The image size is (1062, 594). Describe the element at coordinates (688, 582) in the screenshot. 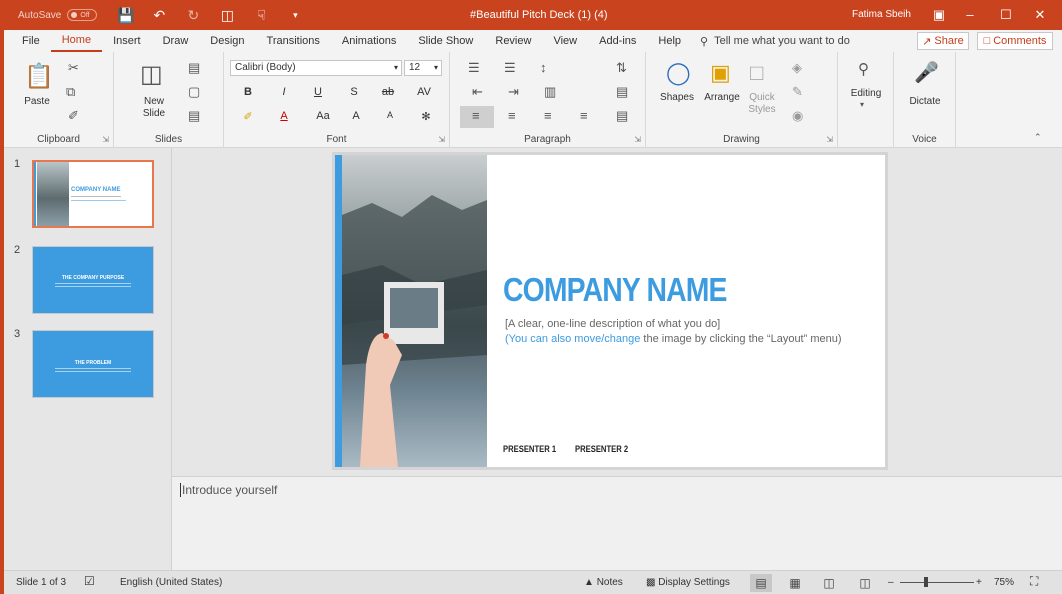

I see `display-settings-button: ▩ Display Settings` at that location.